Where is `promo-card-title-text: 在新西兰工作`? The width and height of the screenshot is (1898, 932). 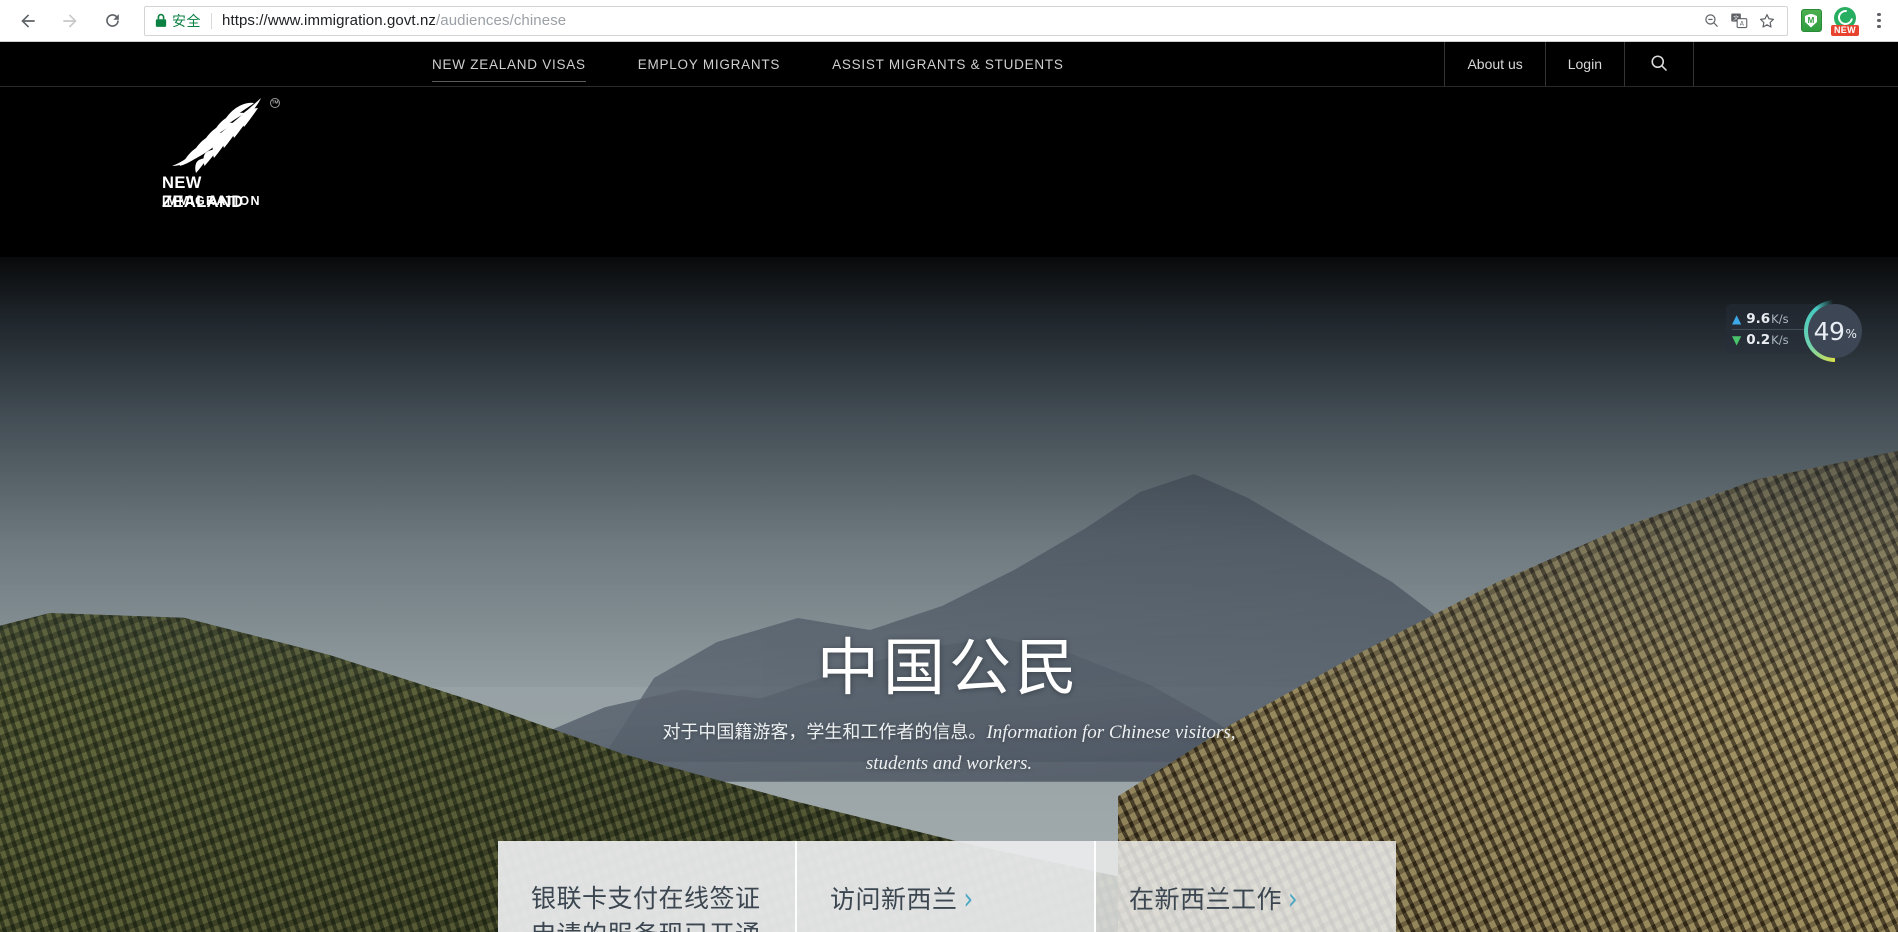
promo-card-title-text: 在新西兰工作 is located at coordinates (1206, 899).